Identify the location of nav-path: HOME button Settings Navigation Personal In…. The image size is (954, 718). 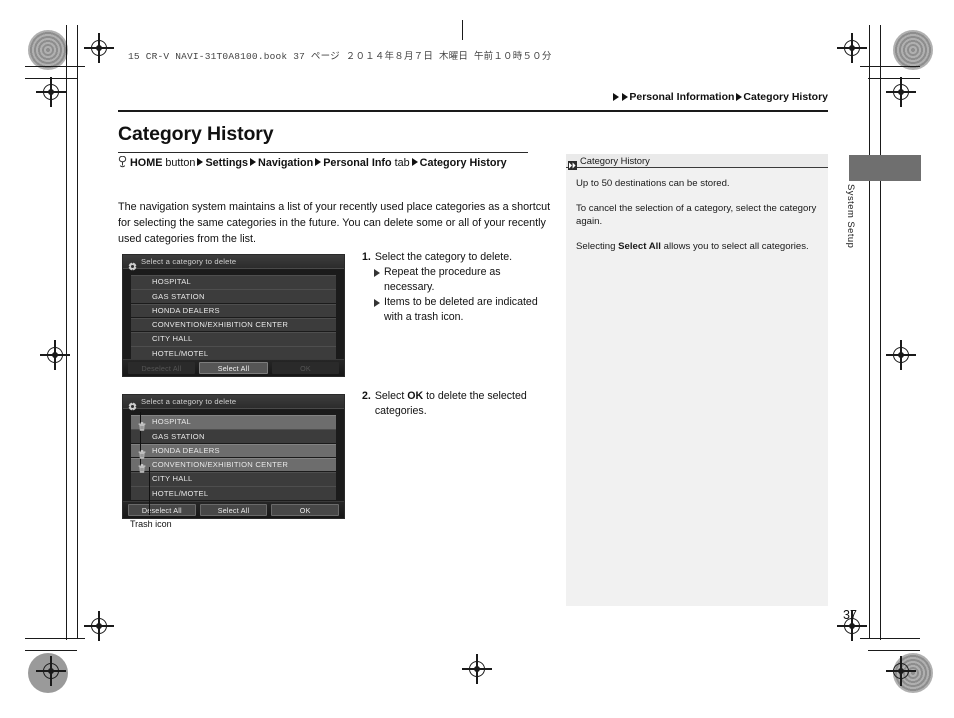
(325, 163).